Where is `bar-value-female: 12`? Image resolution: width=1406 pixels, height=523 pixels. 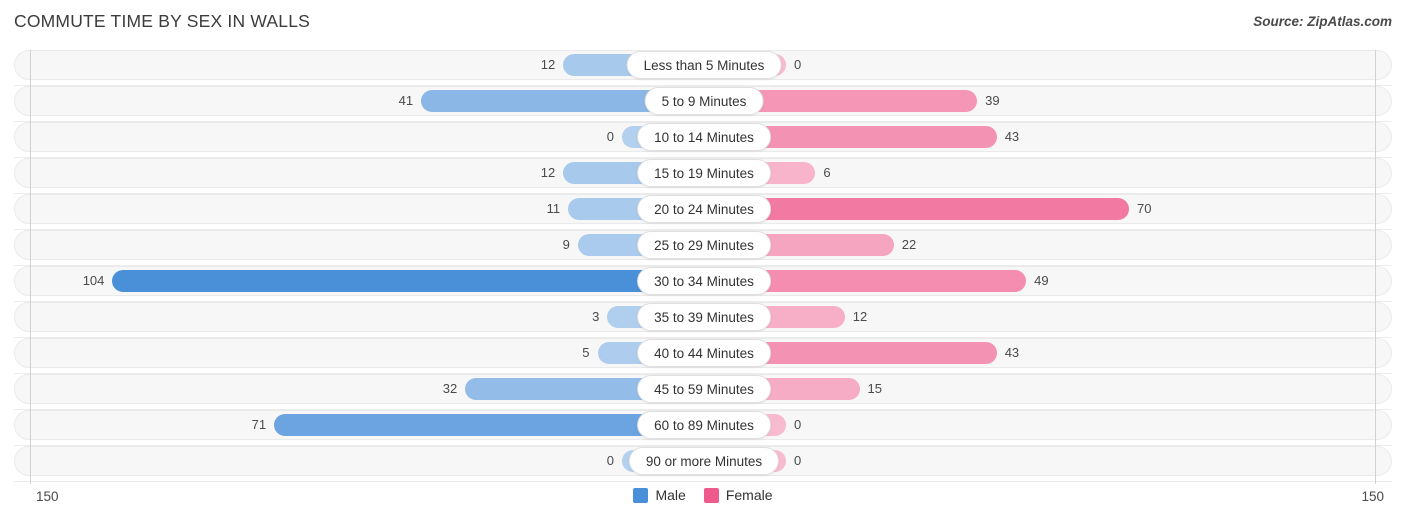
bar-value-female: 12 is located at coordinates (860, 316).